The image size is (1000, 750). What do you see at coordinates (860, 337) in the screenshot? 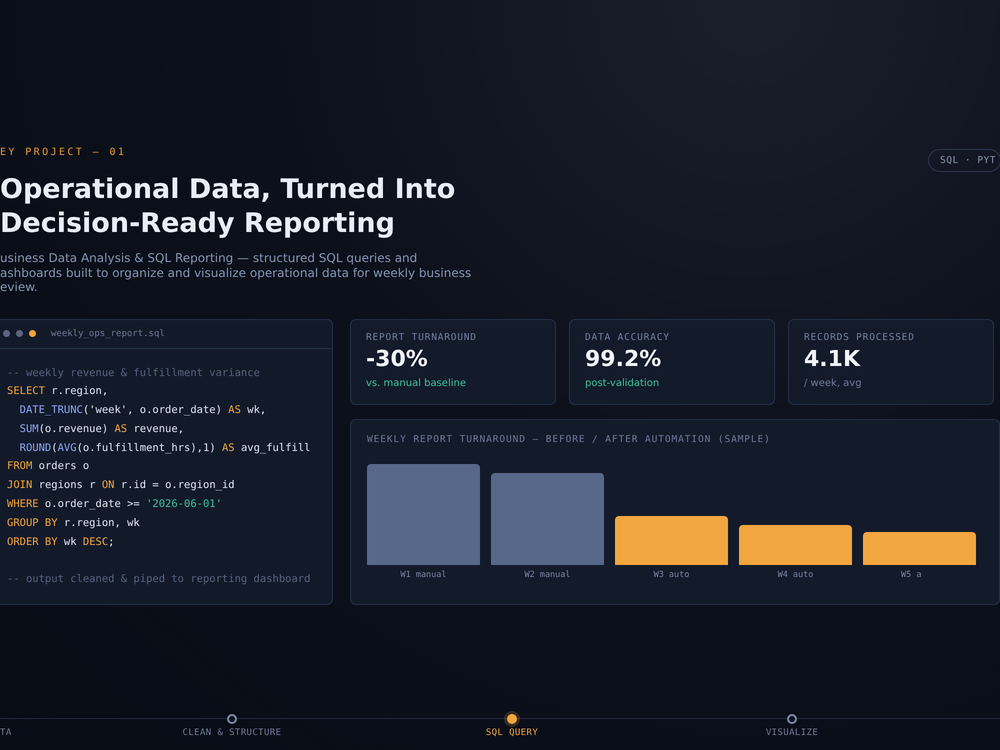
I see `metric-label: RECORDS PROCESSED` at bounding box center [860, 337].